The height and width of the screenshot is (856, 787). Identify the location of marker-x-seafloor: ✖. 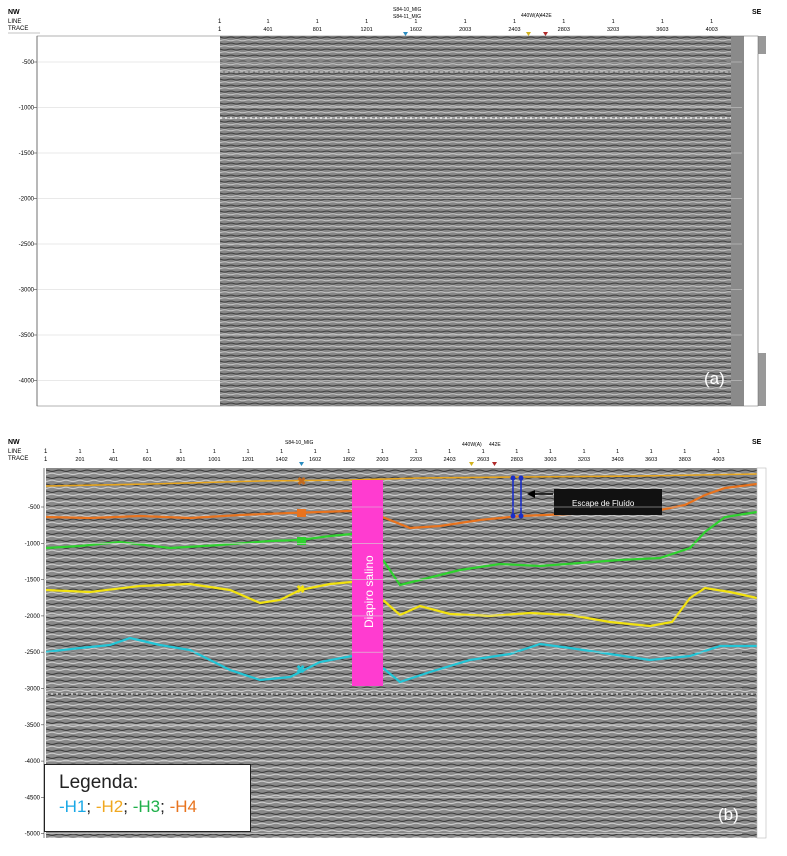
(301, 482).